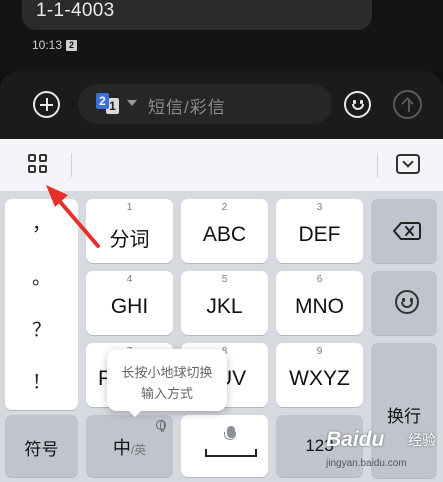  Describe the element at coordinates (73, 216) in the screenshot. I see `annotation-arrow-icon` at that location.